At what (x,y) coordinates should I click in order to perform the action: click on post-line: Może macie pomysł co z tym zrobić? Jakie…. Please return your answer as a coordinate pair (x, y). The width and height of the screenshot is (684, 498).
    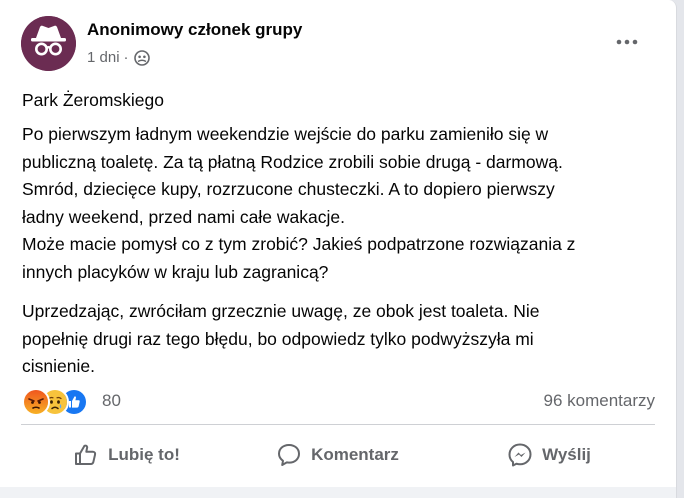
    Looking at the image, I should click on (299, 244).